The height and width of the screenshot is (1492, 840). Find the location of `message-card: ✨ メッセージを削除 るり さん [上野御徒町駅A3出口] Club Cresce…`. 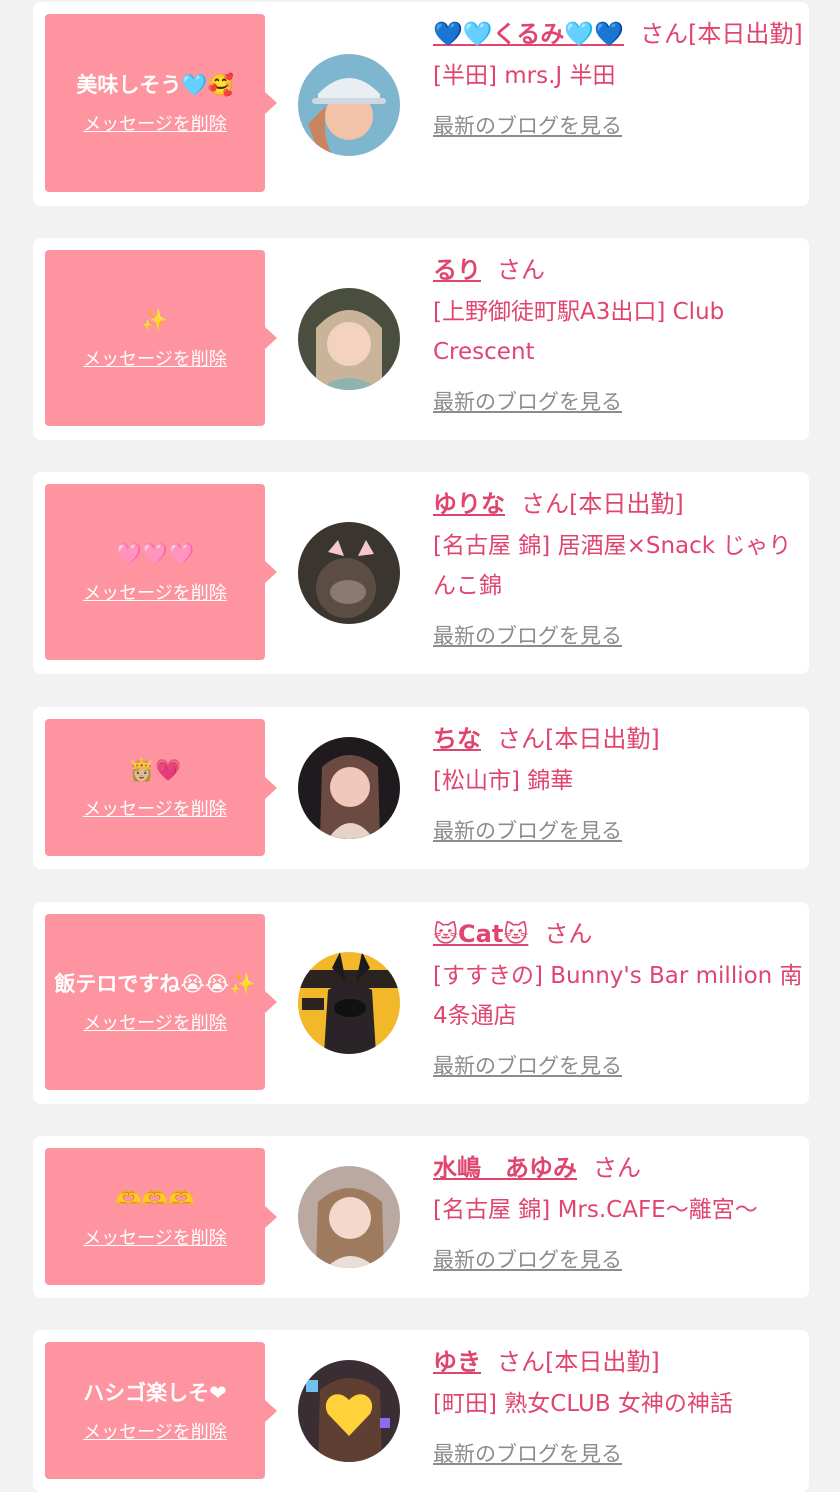

message-card: ✨ メッセージを削除 るり さん [上野御徒町駅A3出口] Club Cresce… is located at coordinates (421, 339).